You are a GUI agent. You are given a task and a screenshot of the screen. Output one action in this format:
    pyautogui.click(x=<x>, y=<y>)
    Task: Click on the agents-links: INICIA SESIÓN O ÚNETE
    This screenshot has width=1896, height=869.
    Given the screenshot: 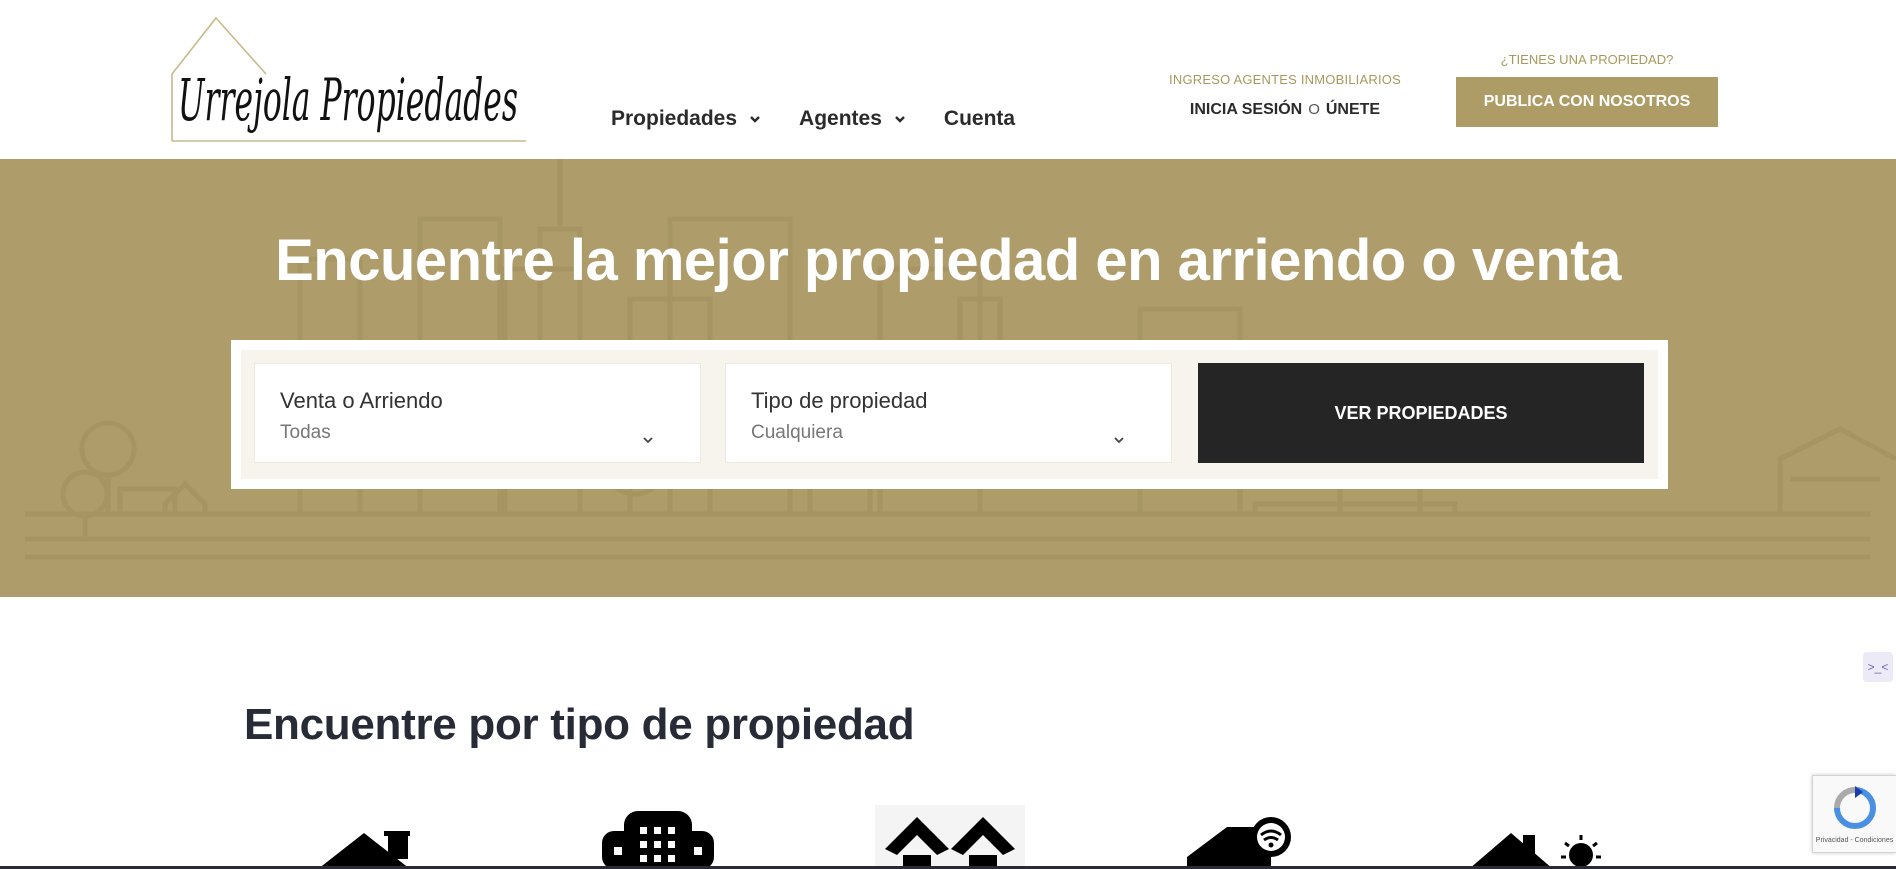 What is the action you would take?
    pyautogui.click(x=1285, y=110)
    